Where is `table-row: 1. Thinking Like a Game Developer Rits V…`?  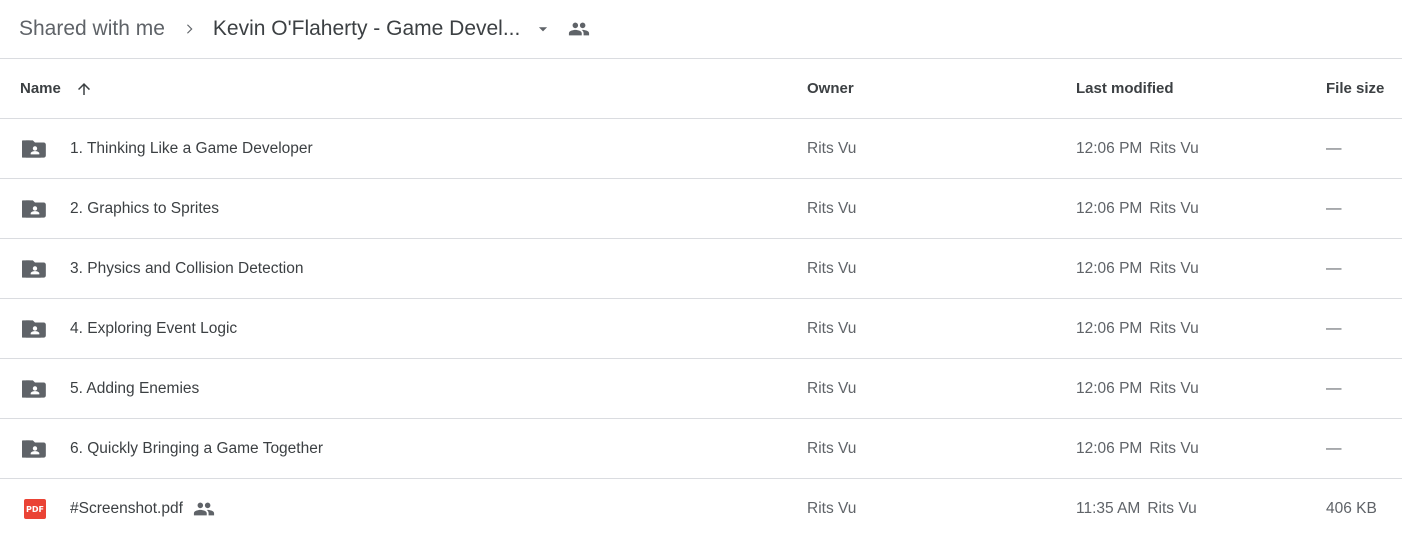 table-row: 1. Thinking Like a Game Developer Rits V… is located at coordinates (701, 149).